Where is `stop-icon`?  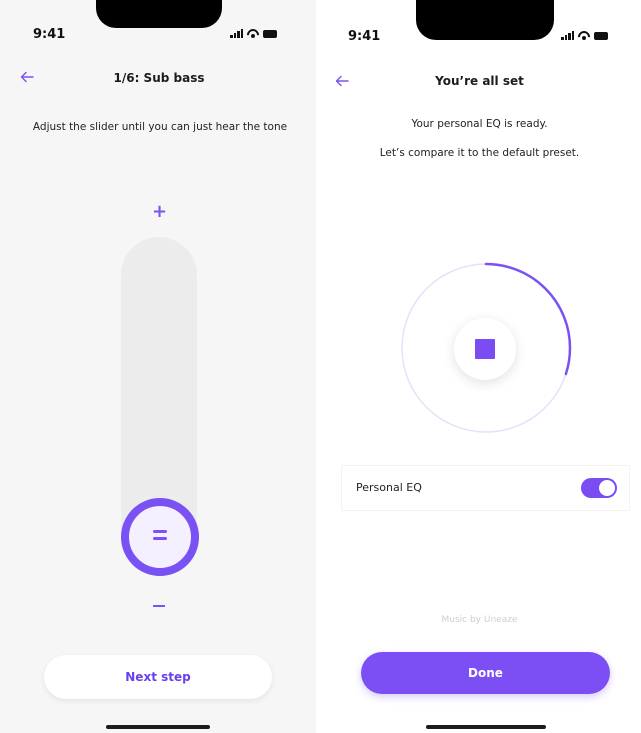
stop-icon is located at coordinates (485, 349).